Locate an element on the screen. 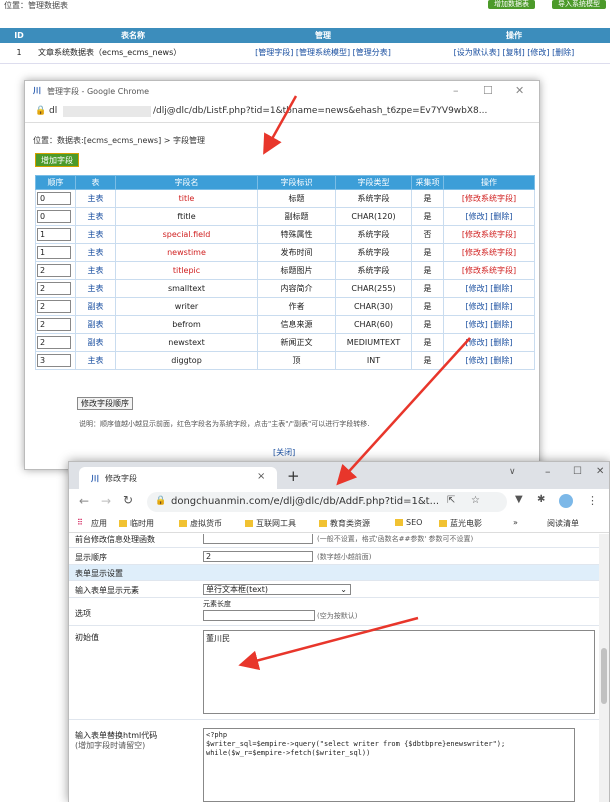 The image size is (610, 802). col-name: 表名称 is located at coordinates (133, 35).